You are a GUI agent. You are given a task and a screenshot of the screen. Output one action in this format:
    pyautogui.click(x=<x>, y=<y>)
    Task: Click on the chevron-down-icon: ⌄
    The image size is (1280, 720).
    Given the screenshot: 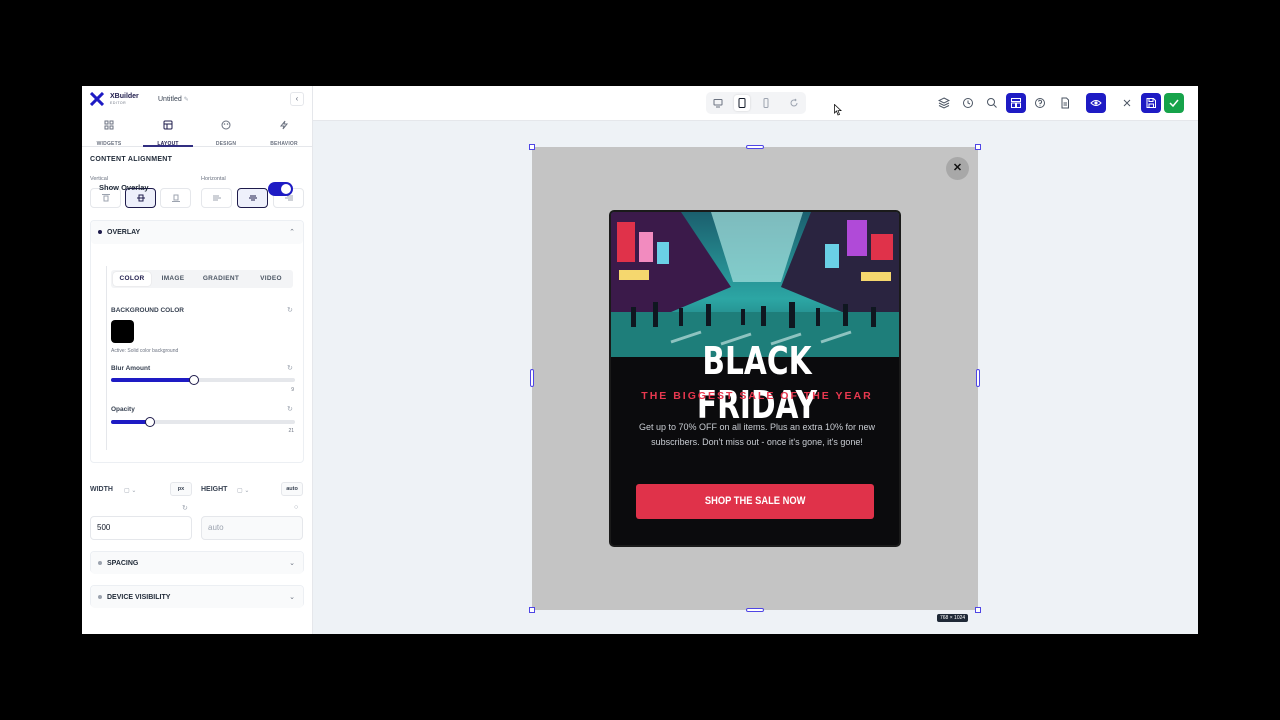 What is the action you would take?
    pyautogui.click(x=292, y=563)
    